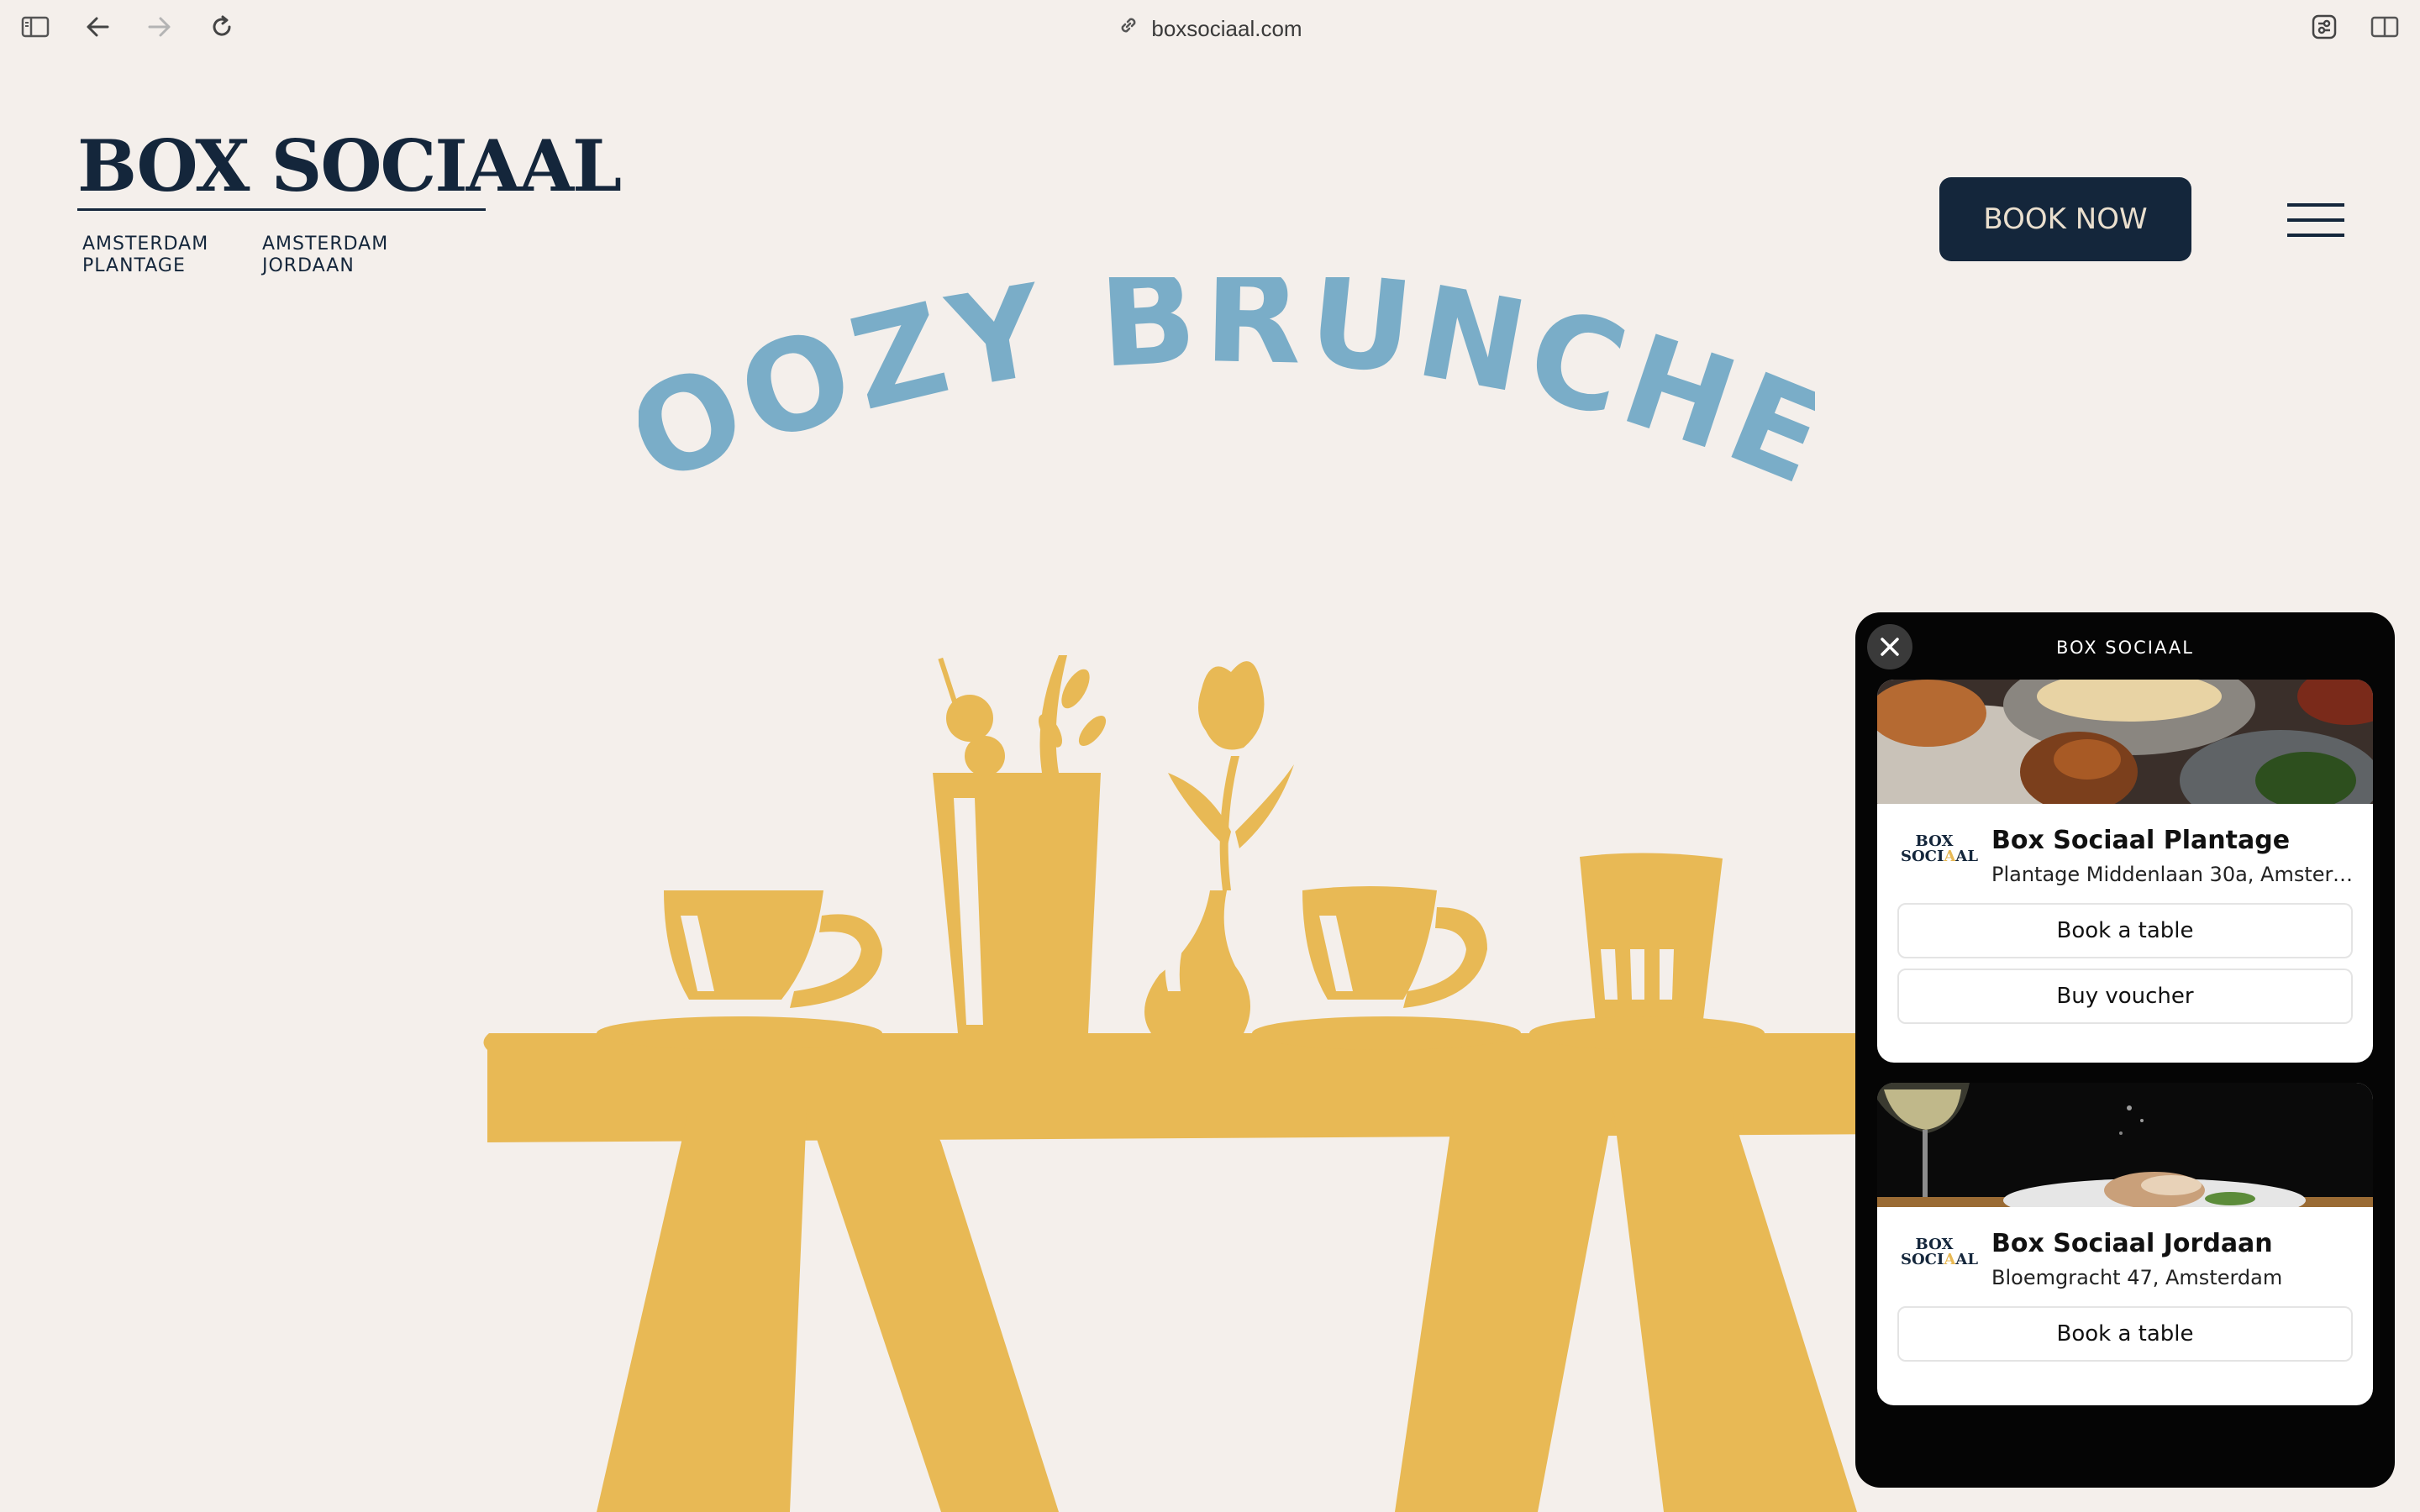  I want to click on logo-underline, so click(281, 209).